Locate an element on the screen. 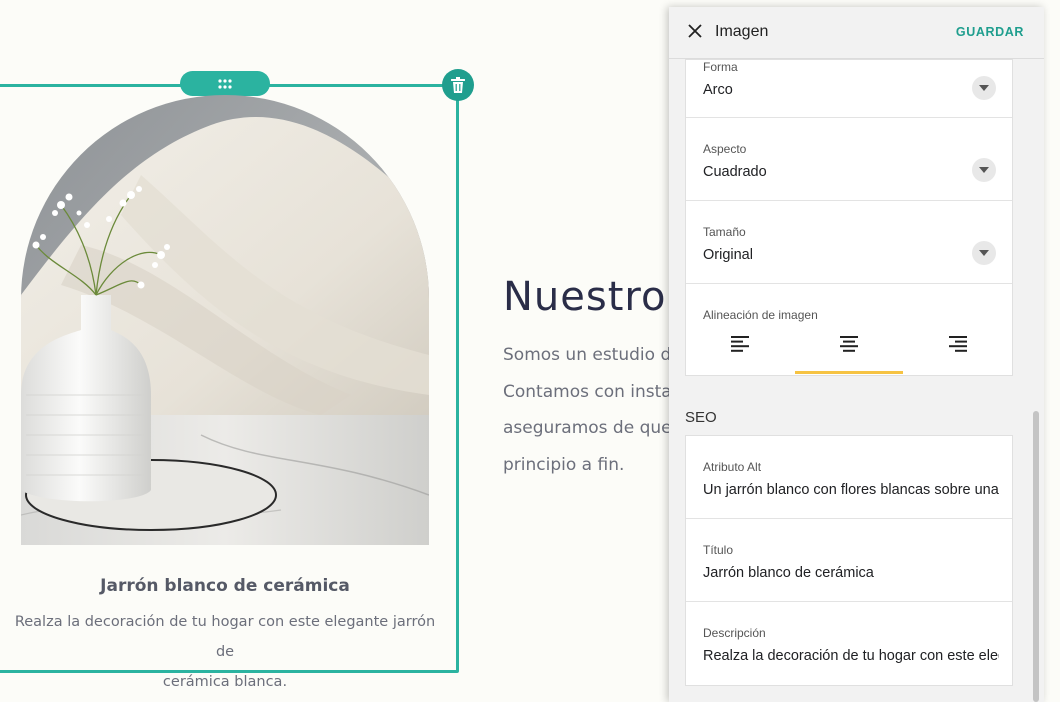 The width and height of the screenshot is (1060, 702). seo-section-title: SEO is located at coordinates (701, 417).